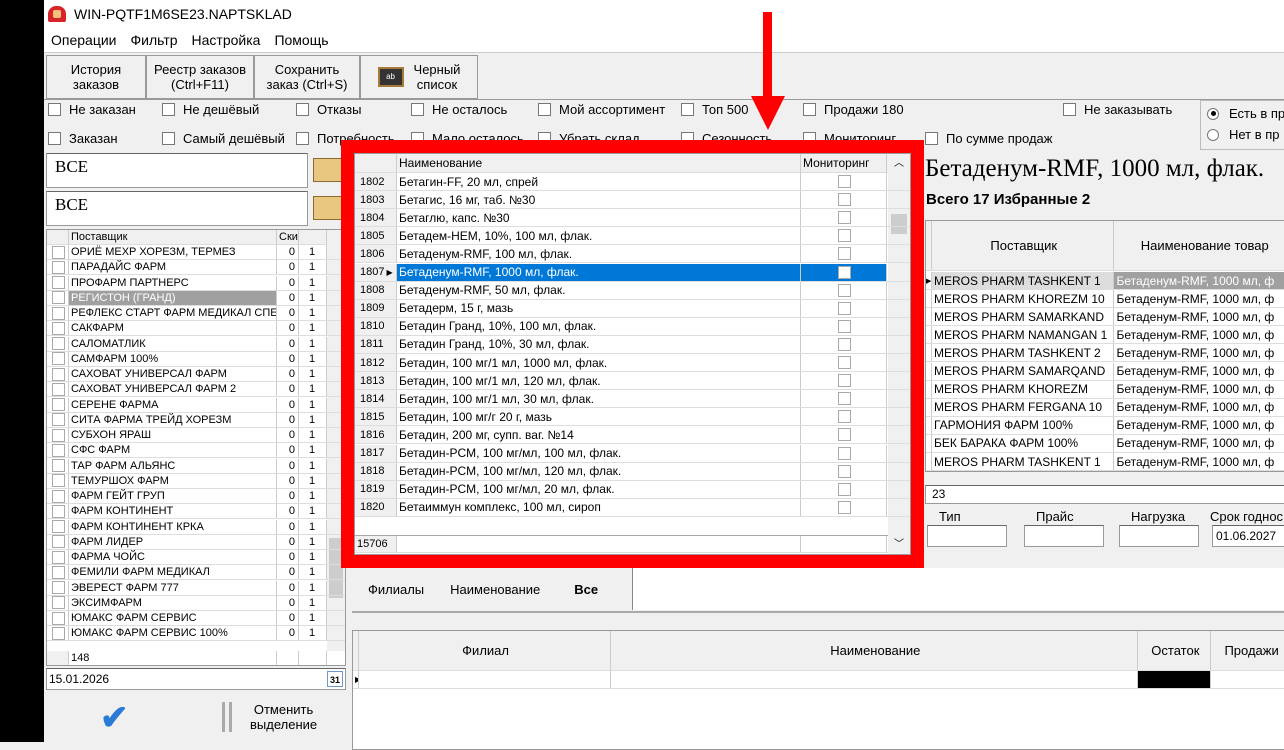 The height and width of the screenshot is (750, 1284). What do you see at coordinates (632, 236) in the screenshot?
I see `product-row: 1805 Бетадем-НЕМ, 10%, 100 мл, флак.` at bounding box center [632, 236].